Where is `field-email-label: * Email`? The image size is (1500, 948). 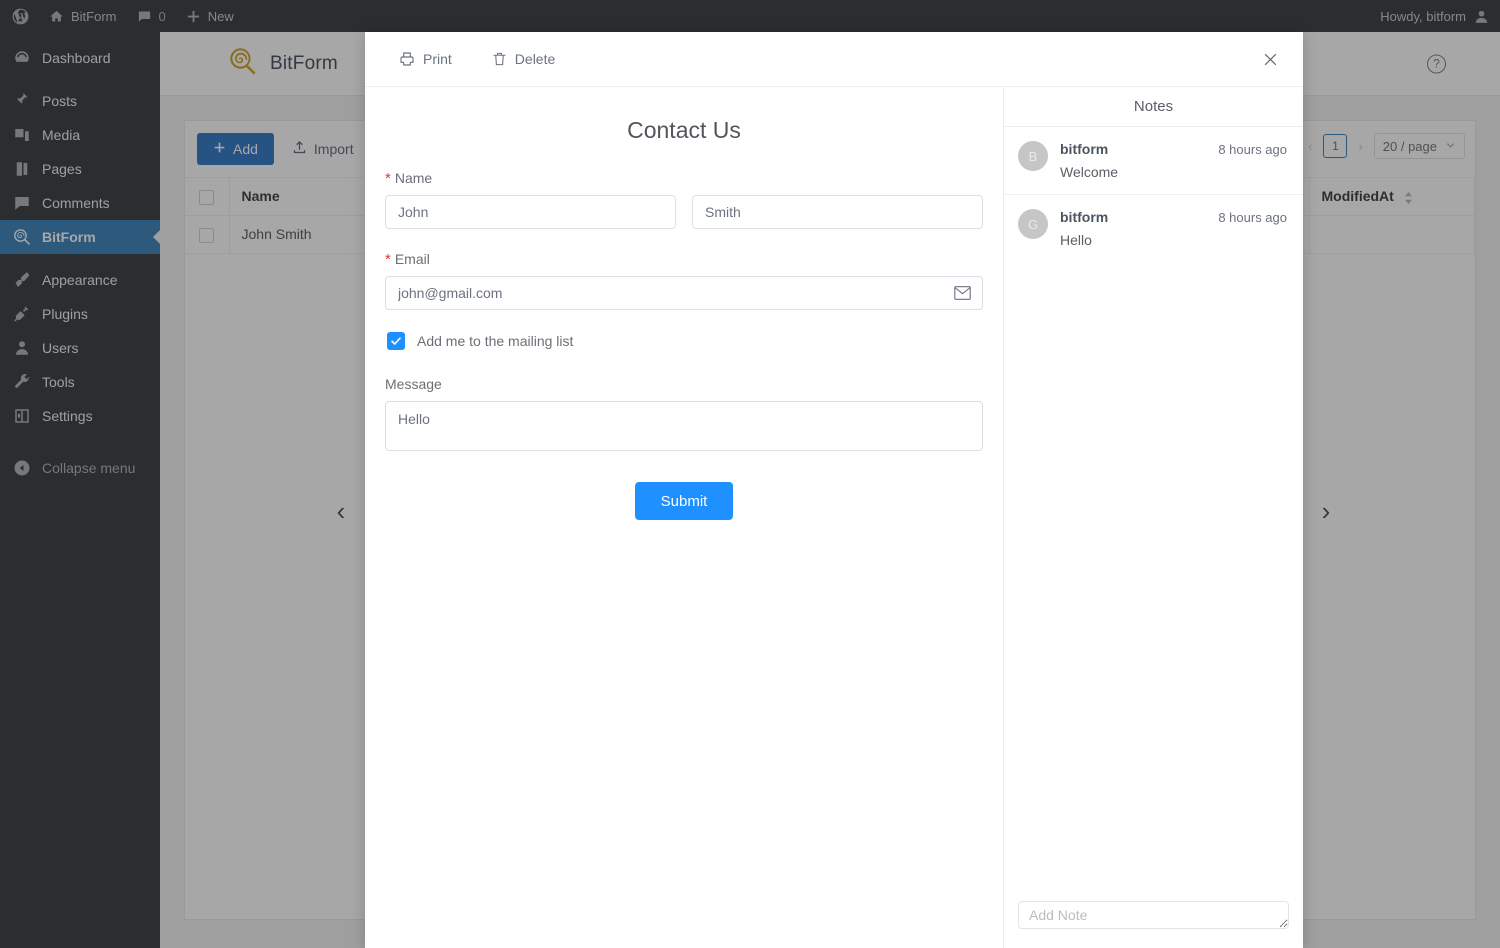
field-email-label: * Email is located at coordinates (684, 259).